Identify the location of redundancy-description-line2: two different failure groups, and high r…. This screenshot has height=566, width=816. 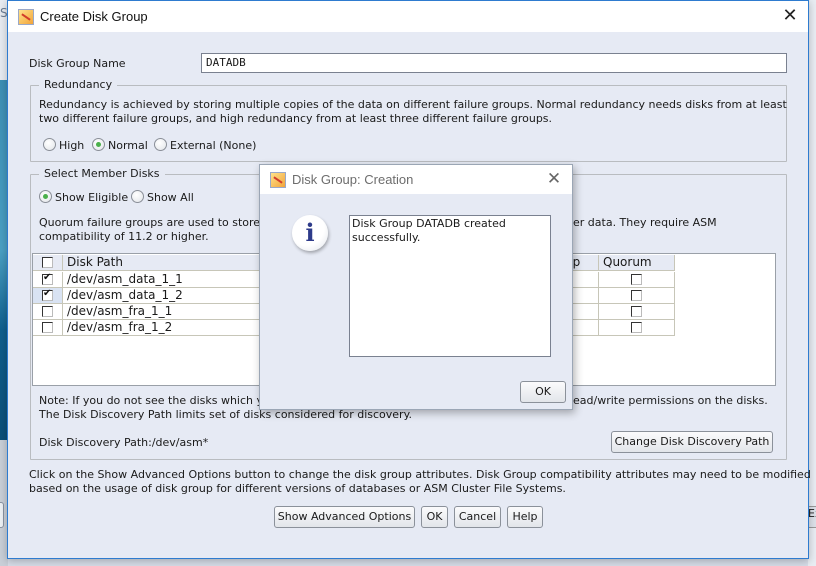
(296, 118).